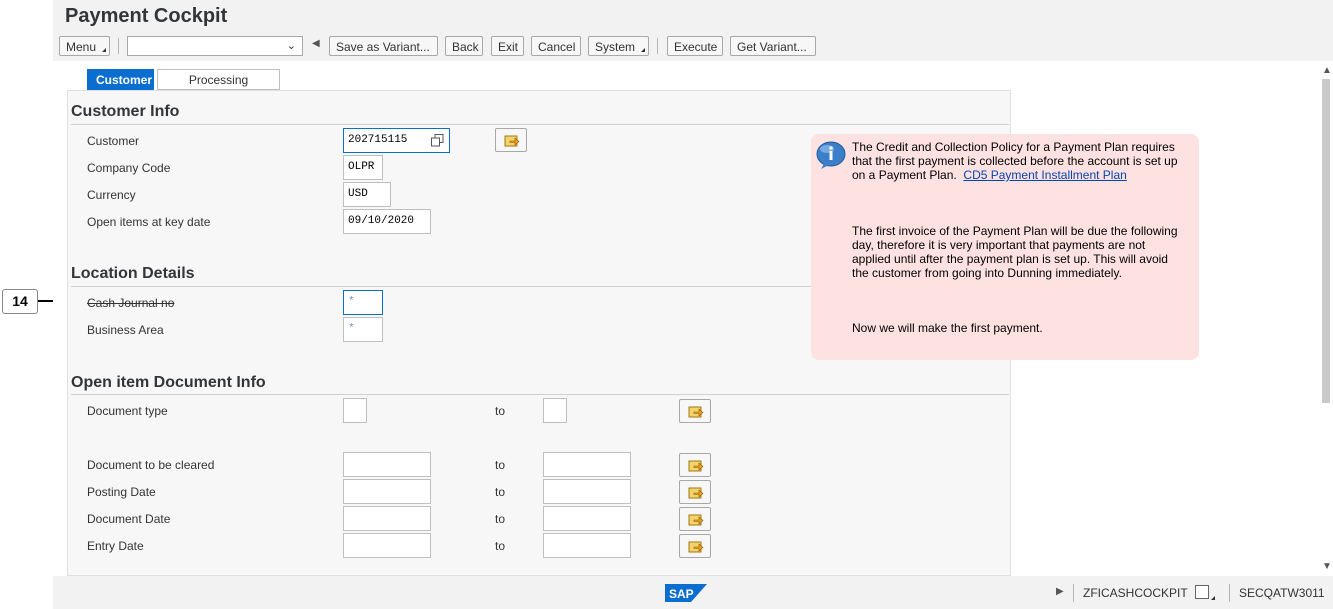 This screenshot has width=1333, height=609. Describe the element at coordinates (618, 46) in the screenshot. I see `system-button: System` at that location.